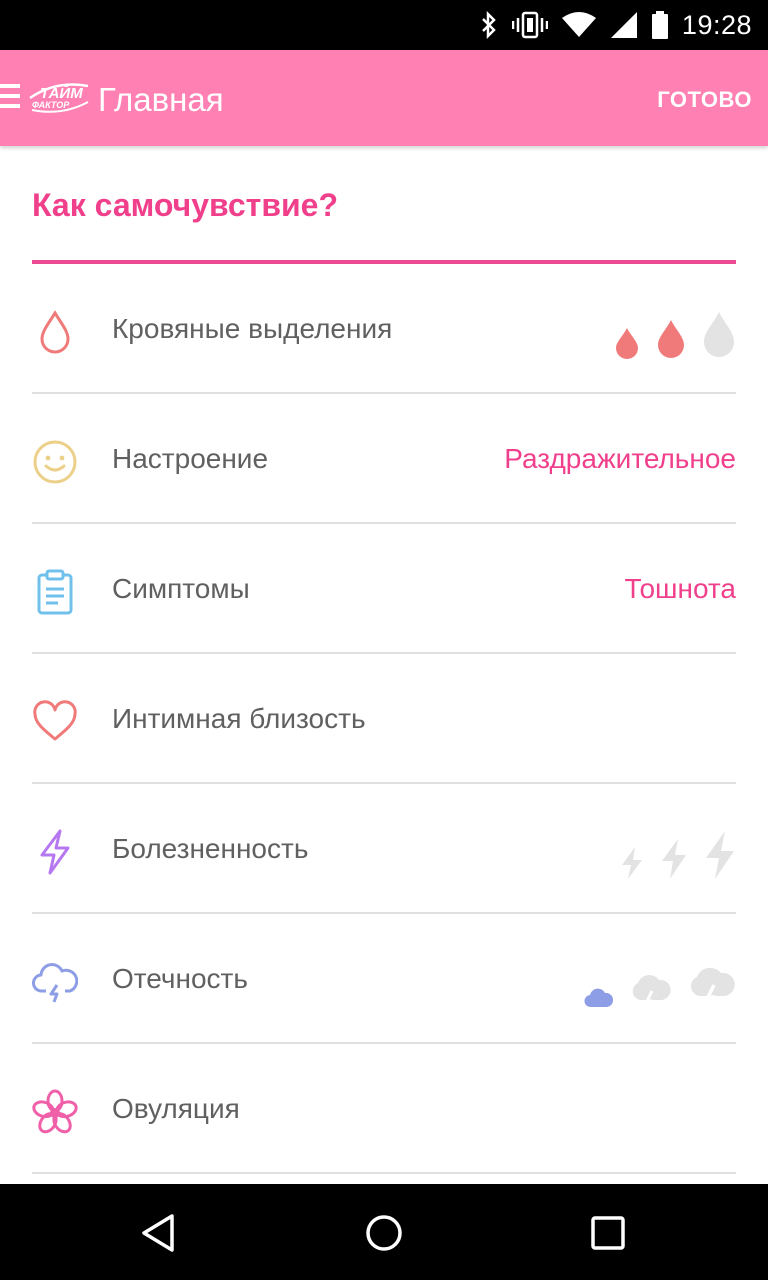  What do you see at coordinates (51, 105) in the screenshot?
I see `svg-text: ФАКТОР` at bounding box center [51, 105].